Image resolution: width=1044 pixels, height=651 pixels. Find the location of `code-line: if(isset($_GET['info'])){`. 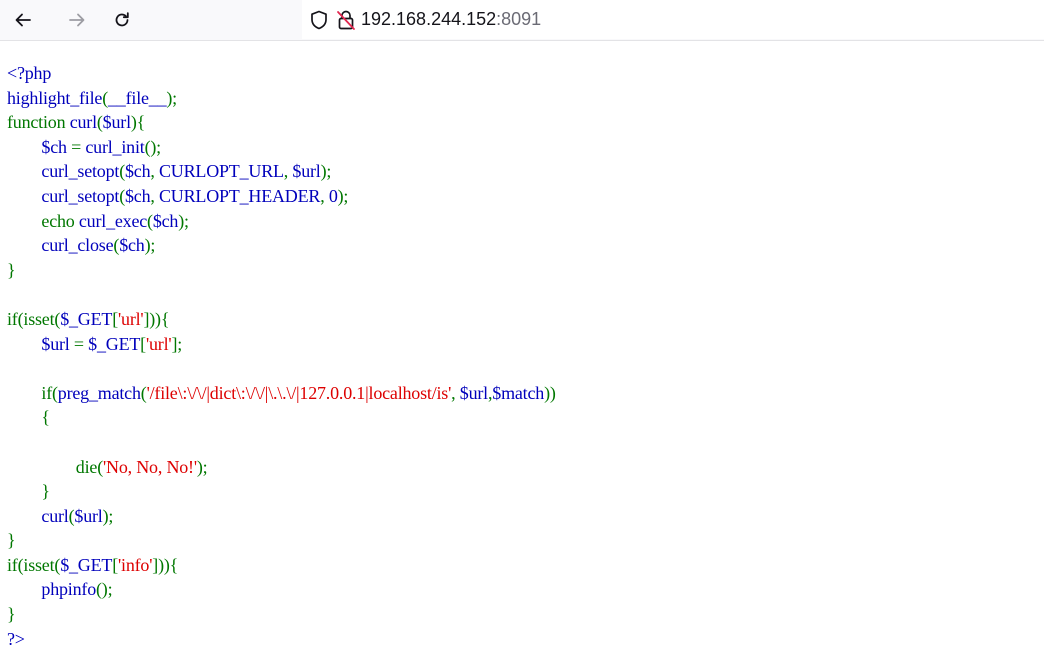

code-line: if(isset($_GET['info'])){ is located at coordinates (281, 565).